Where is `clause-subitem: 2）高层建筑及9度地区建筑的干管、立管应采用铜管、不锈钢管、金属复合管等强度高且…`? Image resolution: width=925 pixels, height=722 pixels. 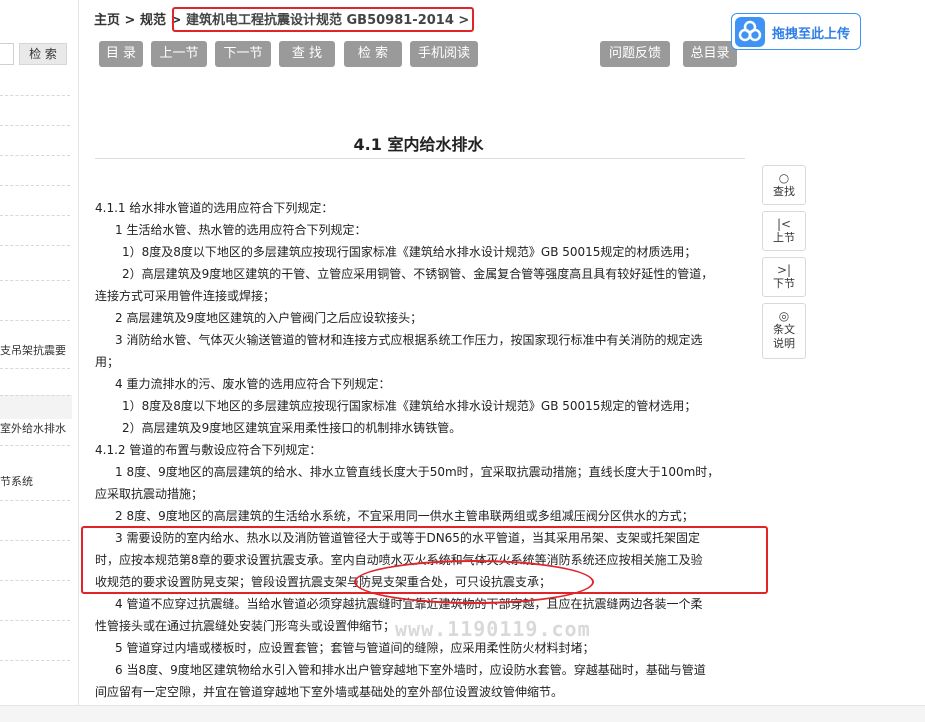 clause-subitem: 2）高层建筑及9度地区建筑的干管、立管应采用铜管、不锈钢管、金属复合管等强度高且… is located at coordinates (418, 274).